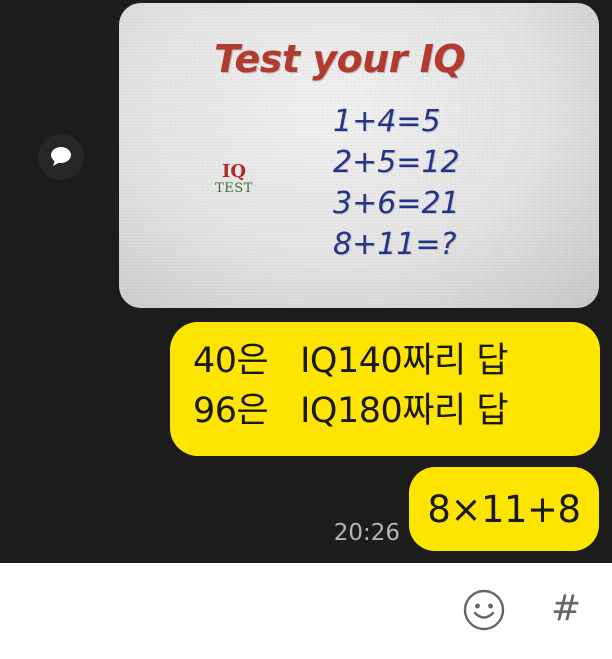 Image resolution: width=612 pixels, height=659 pixels. I want to click on message-bubble: 40은 IQ140짜리 답 96은 IQ180짜리 답, so click(385, 389).